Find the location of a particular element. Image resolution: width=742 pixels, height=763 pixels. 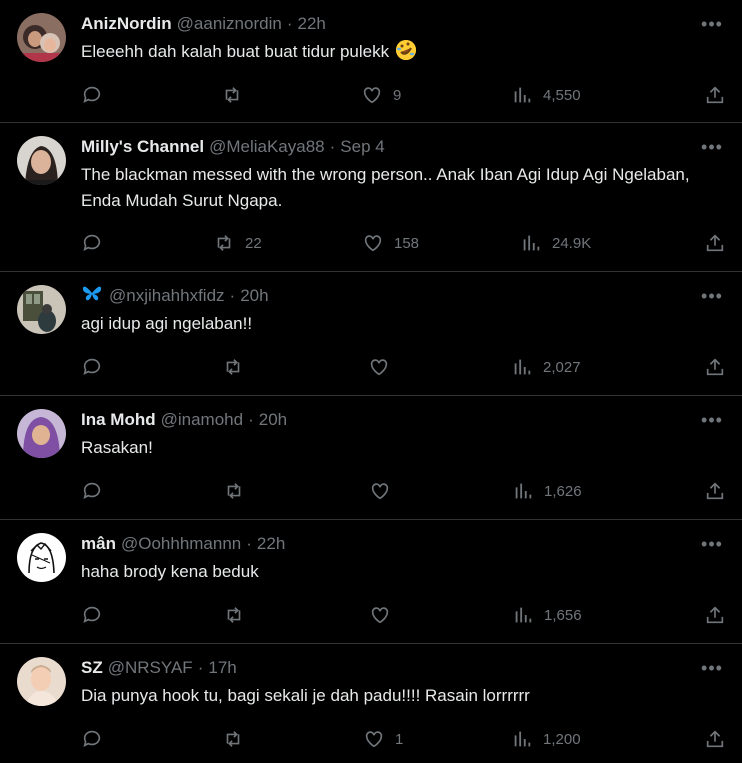

like-button: 9 is located at coordinates (381, 95).